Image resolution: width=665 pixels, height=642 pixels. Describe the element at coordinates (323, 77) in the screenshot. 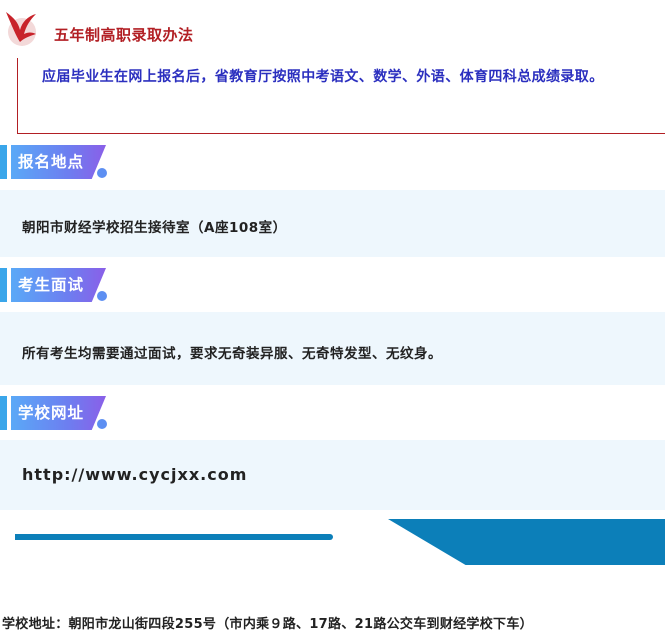

I see `admission-method-text: 应届毕业生在网上报名后，省教育厅按照中考语文、数学、外语、体育四科总成绩录取。` at that location.